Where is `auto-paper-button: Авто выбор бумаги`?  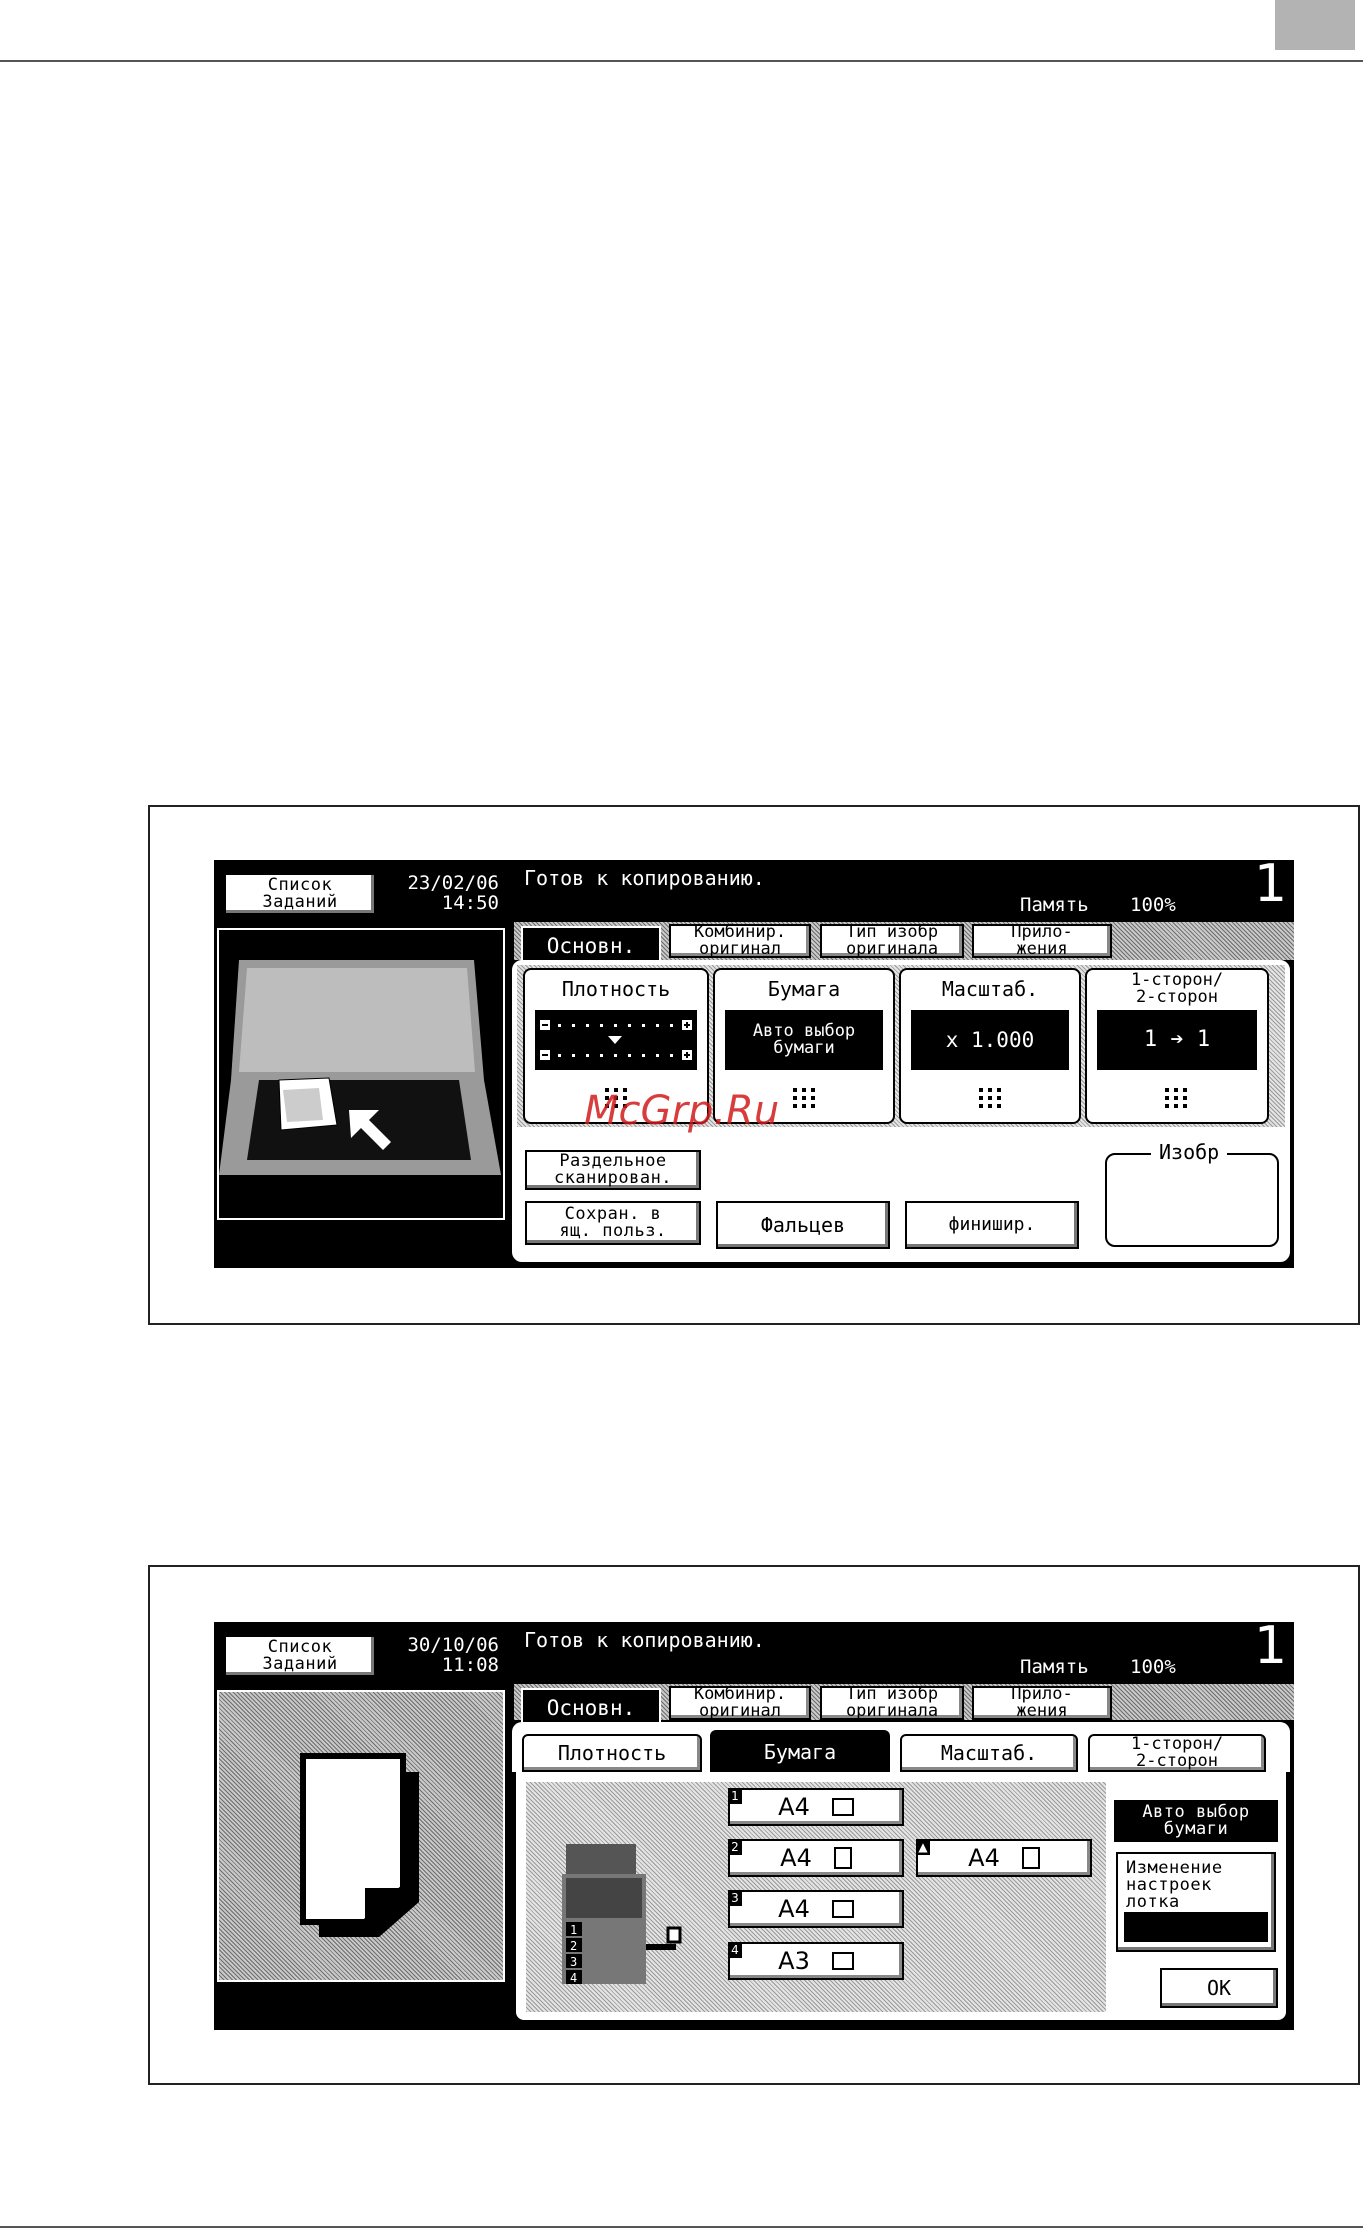 auto-paper-button: Авто выбор бумаги is located at coordinates (1196, 1821).